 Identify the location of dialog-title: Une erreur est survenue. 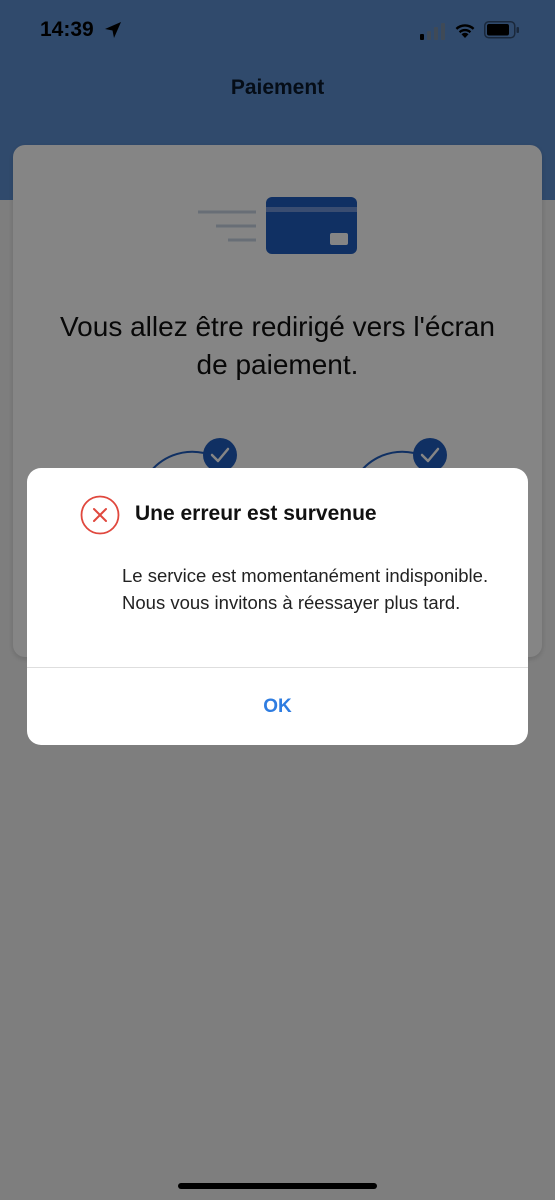
(256, 513).